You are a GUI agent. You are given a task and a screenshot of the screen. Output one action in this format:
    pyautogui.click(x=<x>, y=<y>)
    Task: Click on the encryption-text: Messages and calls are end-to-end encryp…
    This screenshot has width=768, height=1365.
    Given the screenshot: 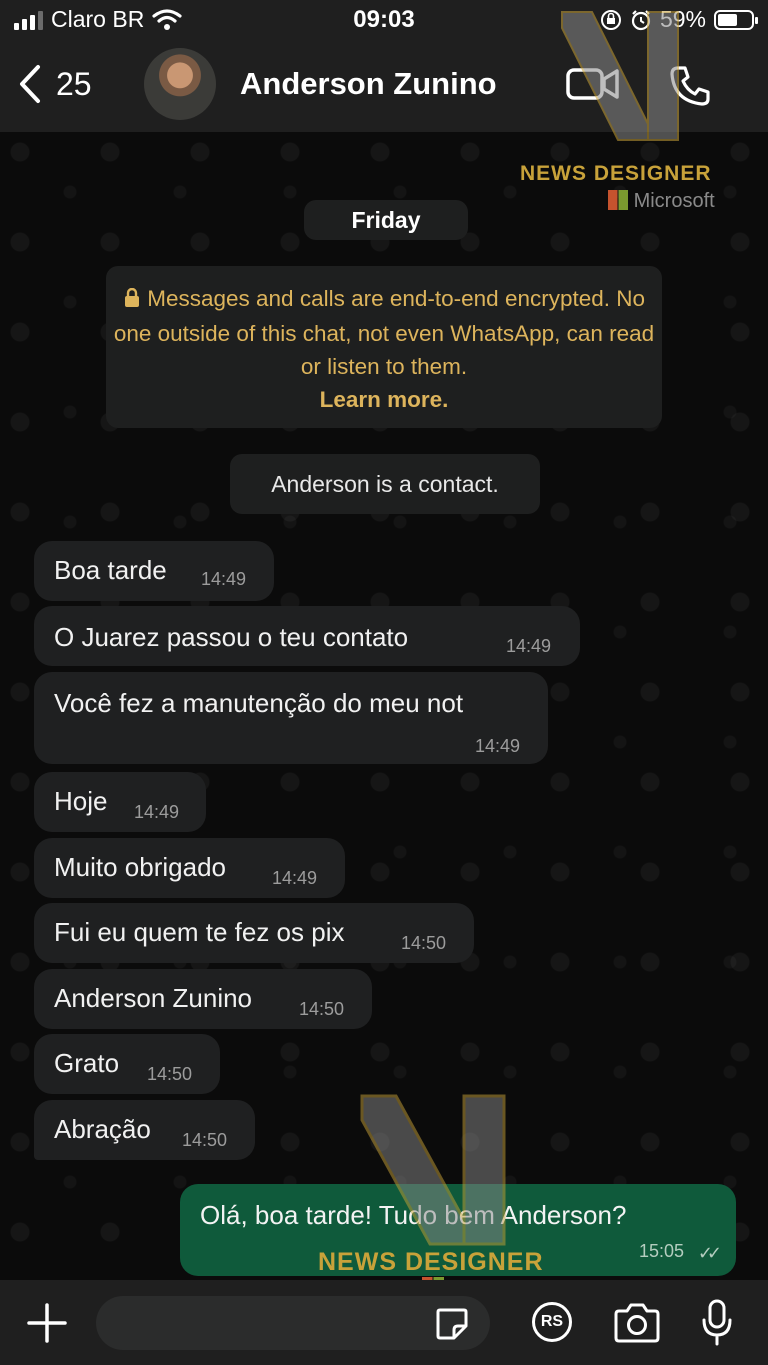 What is the action you would take?
    pyautogui.click(x=384, y=332)
    